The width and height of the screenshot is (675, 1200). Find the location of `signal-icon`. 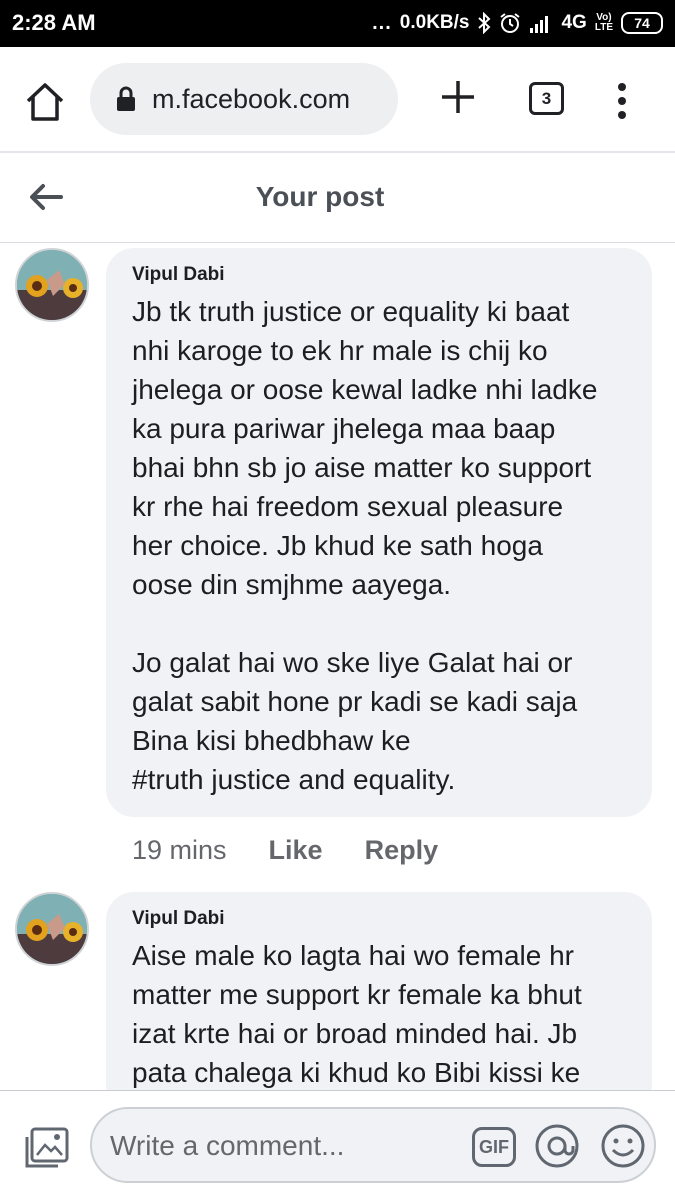

signal-icon is located at coordinates (539, 24).